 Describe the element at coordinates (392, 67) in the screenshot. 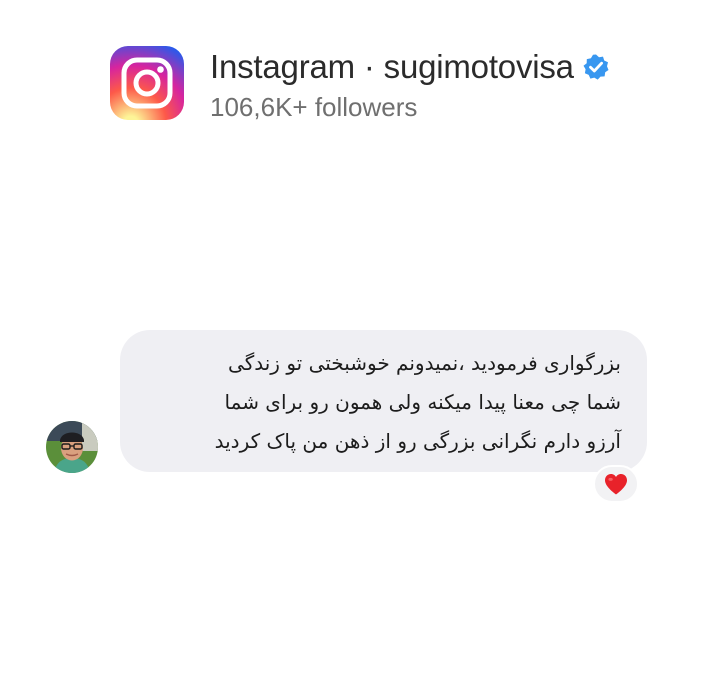

I see `account-title: Instagram · sugimotovisa` at that location.